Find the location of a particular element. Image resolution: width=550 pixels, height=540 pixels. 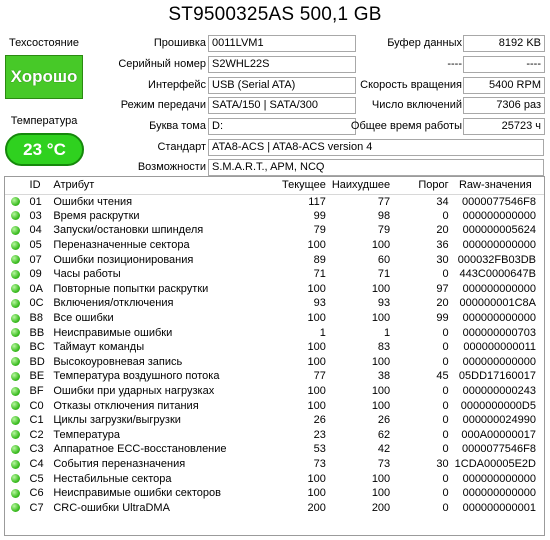

raw-column-header: Raw-значения is located at coordinates (497, 186).